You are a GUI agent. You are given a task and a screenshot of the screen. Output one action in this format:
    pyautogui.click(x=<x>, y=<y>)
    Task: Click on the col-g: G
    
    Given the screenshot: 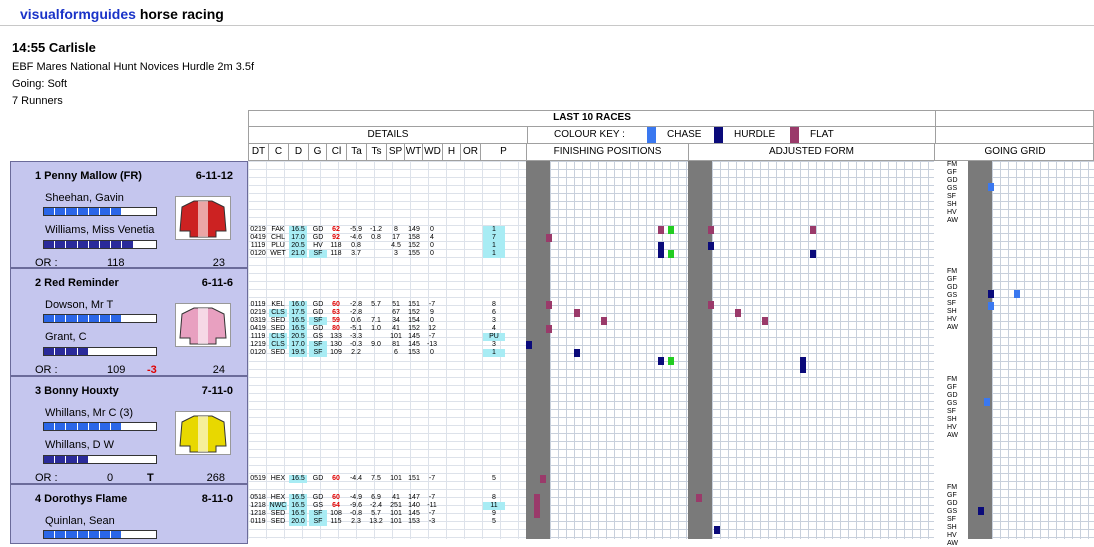 What is the action you would take?
    pyautogui.click(x=318, y=152)
    